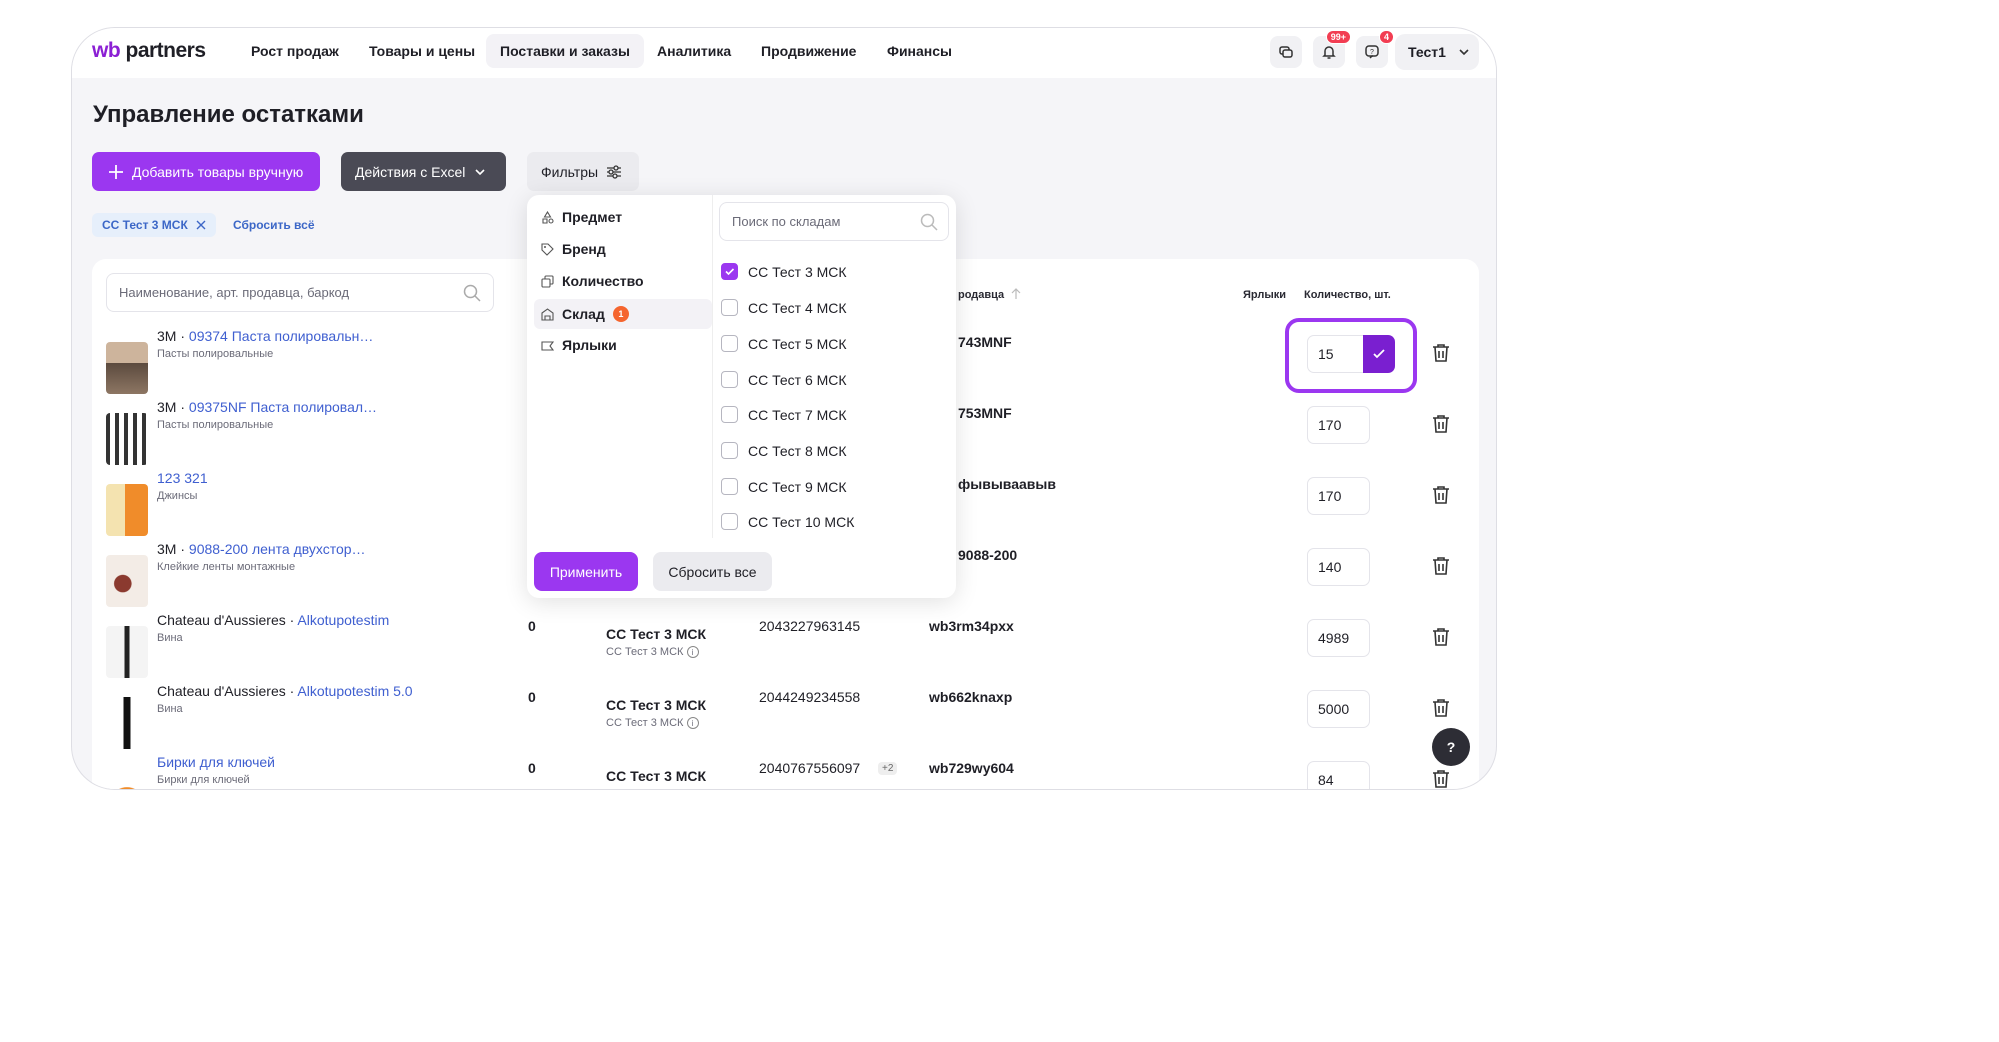 This screenshot has width=1999, height=1042. I want to click on filter-menu-warehouse: Склад 1, so click(623, 314).